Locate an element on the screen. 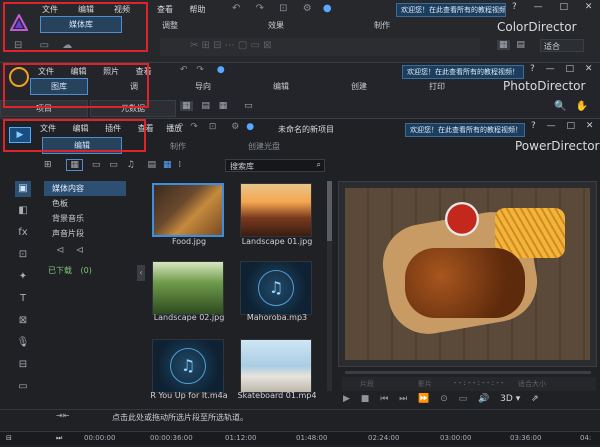 The height and width of the screenshot is (447, 600). menu-plugins: 插件 is located at coordinates (113, 128).